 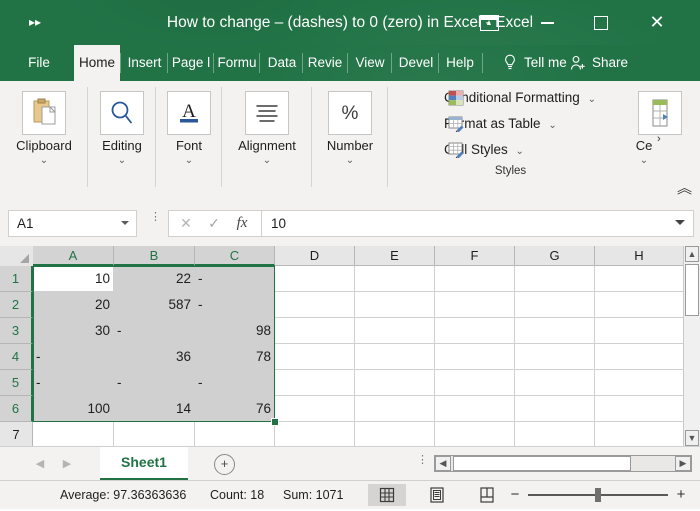 What do you see at coordinates (520, 98) in the screenshot?
I see `conditional-formatting-button: Conditional Formatting ⌄` at bounding box center [520, 98].